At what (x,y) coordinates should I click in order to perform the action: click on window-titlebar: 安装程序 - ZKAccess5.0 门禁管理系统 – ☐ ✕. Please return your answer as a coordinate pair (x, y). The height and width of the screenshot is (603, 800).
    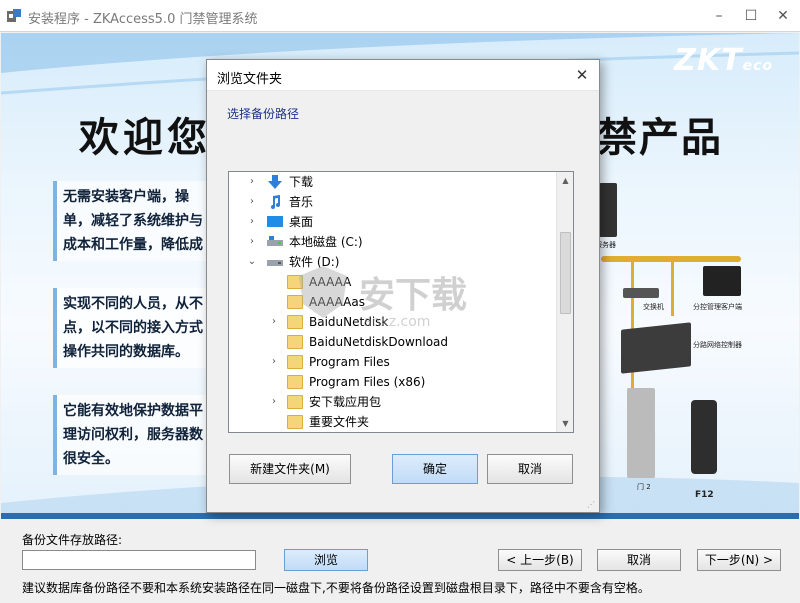
    Looking at the image, I should click on (400, 16).